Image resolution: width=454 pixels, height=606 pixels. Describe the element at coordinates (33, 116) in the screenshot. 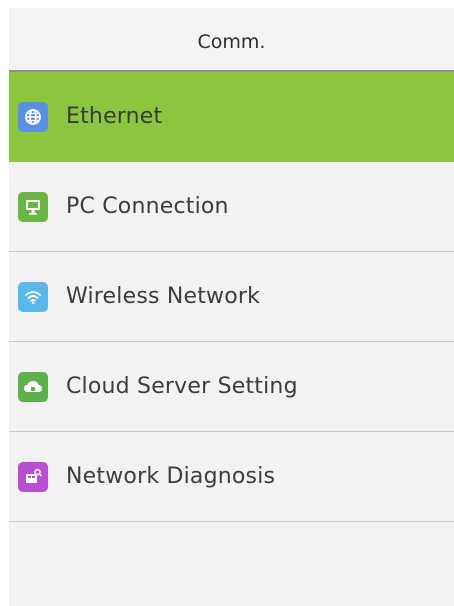

I see `globe-icon` at that location.